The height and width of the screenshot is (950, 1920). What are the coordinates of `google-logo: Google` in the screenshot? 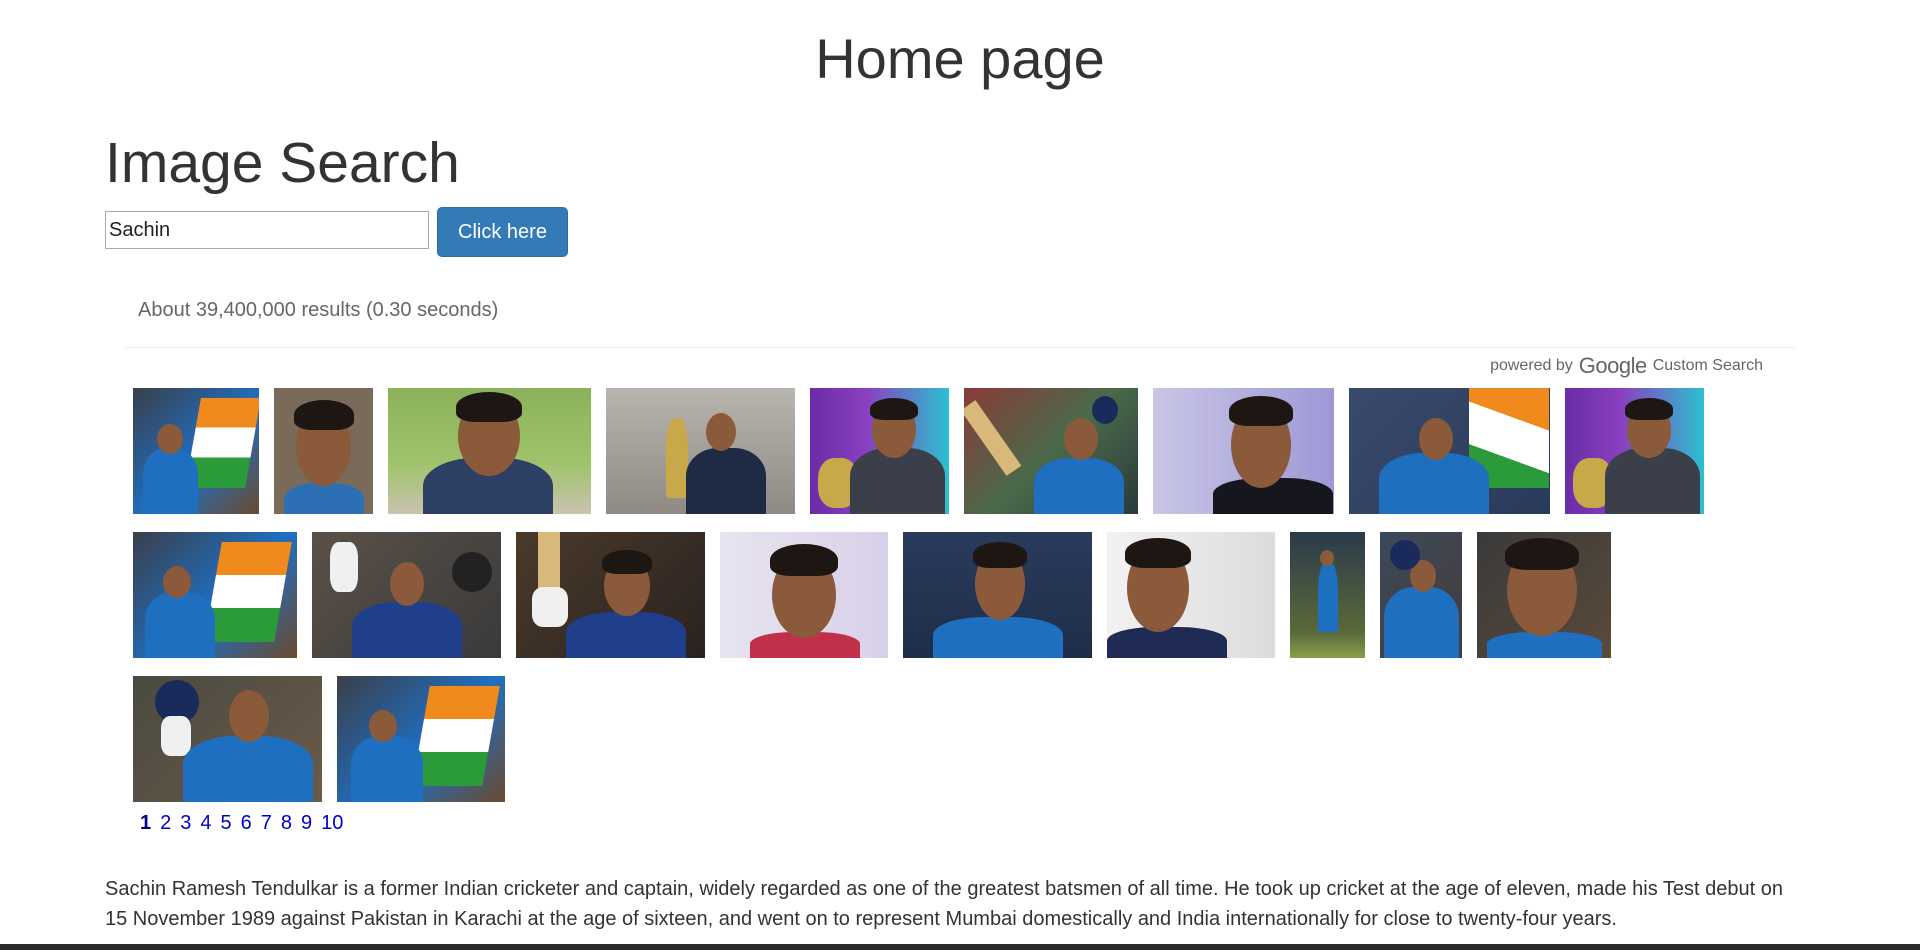 It's located at (1612, 365).